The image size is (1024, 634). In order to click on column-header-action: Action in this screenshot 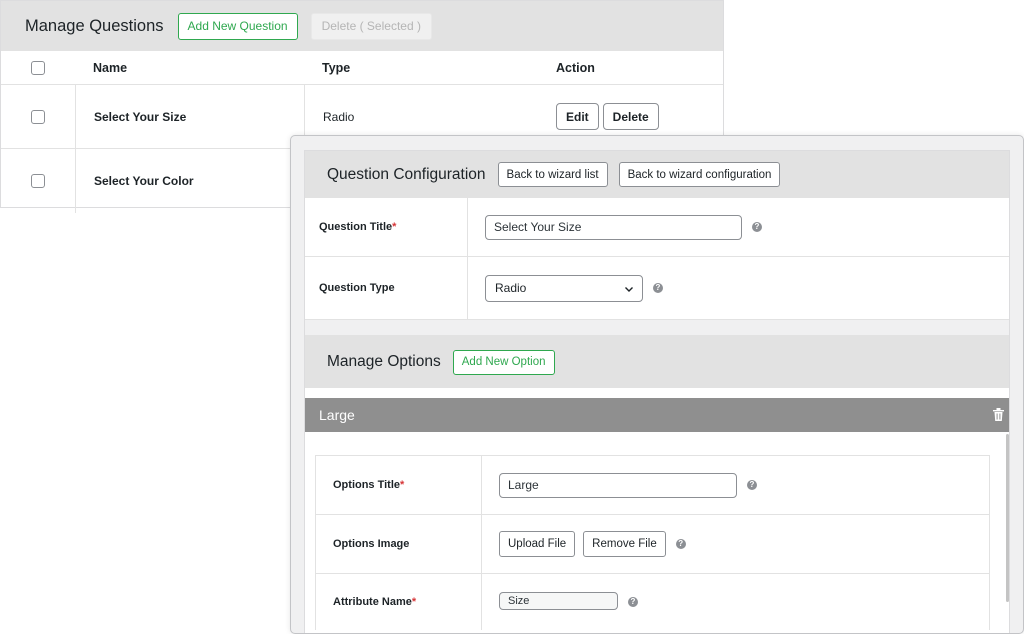, I will do `click(575, 67)`.